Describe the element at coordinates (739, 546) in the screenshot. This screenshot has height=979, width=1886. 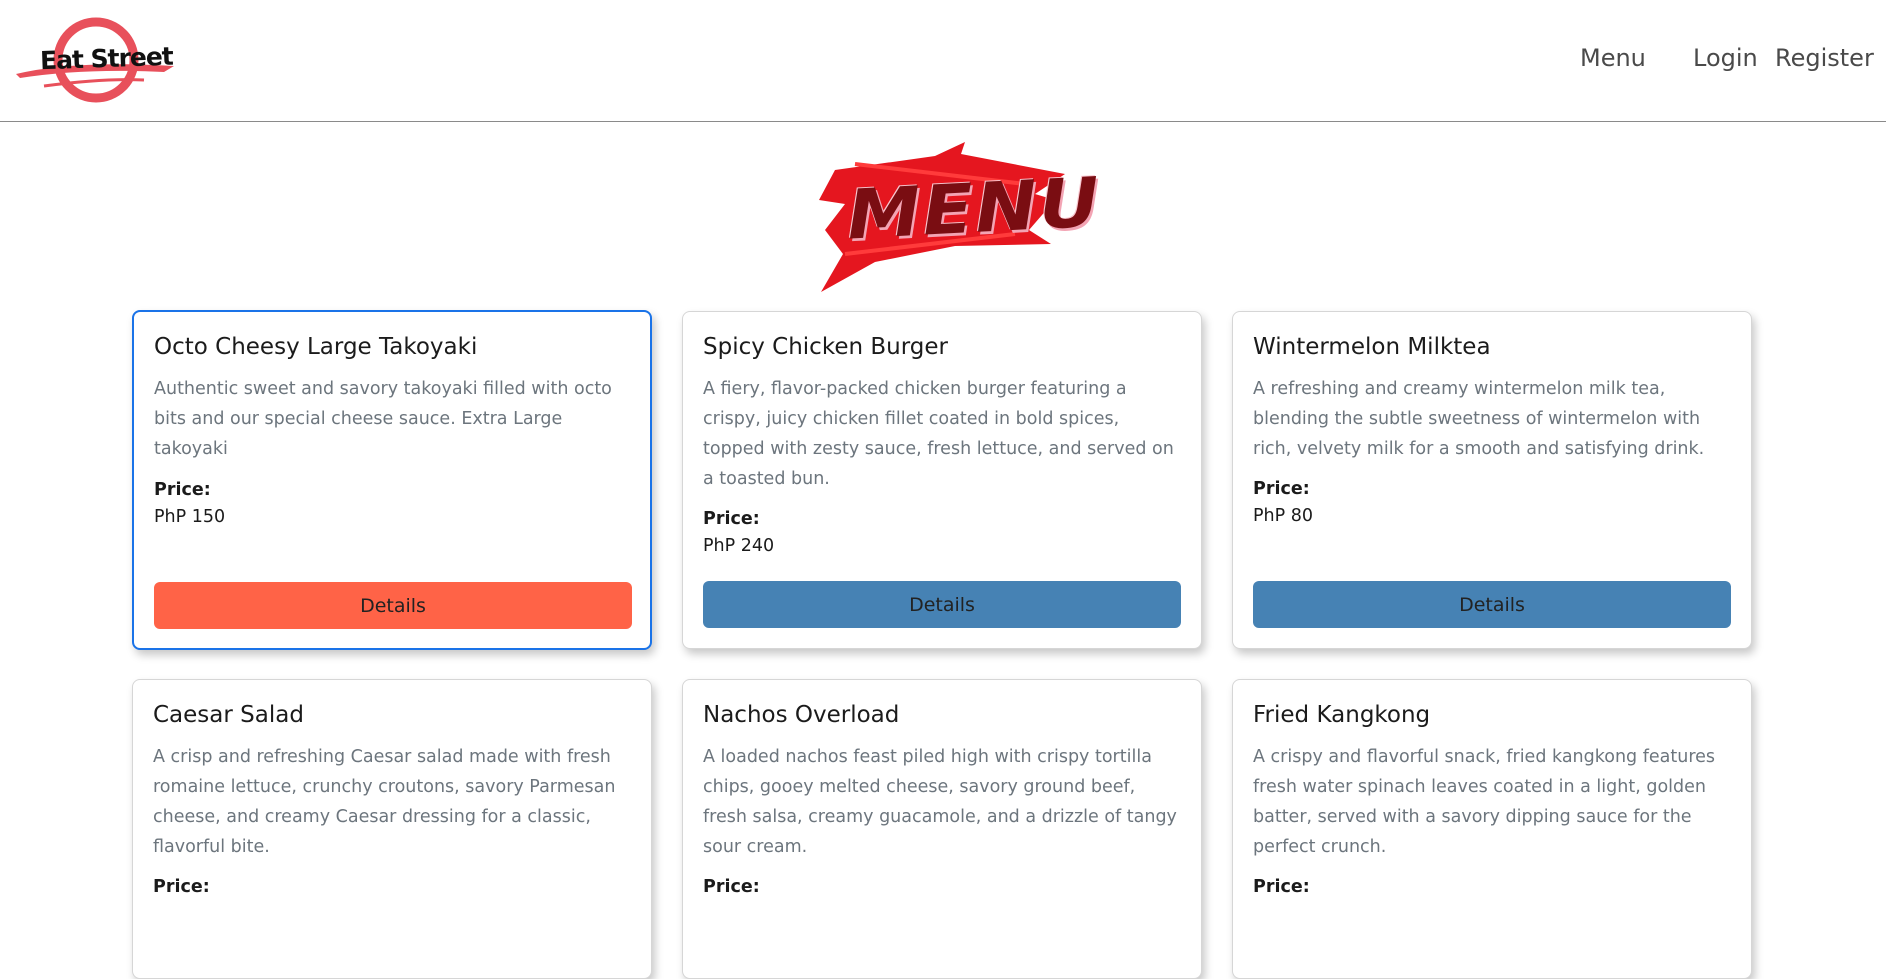
I see `price-value: PhP 240` at that location.